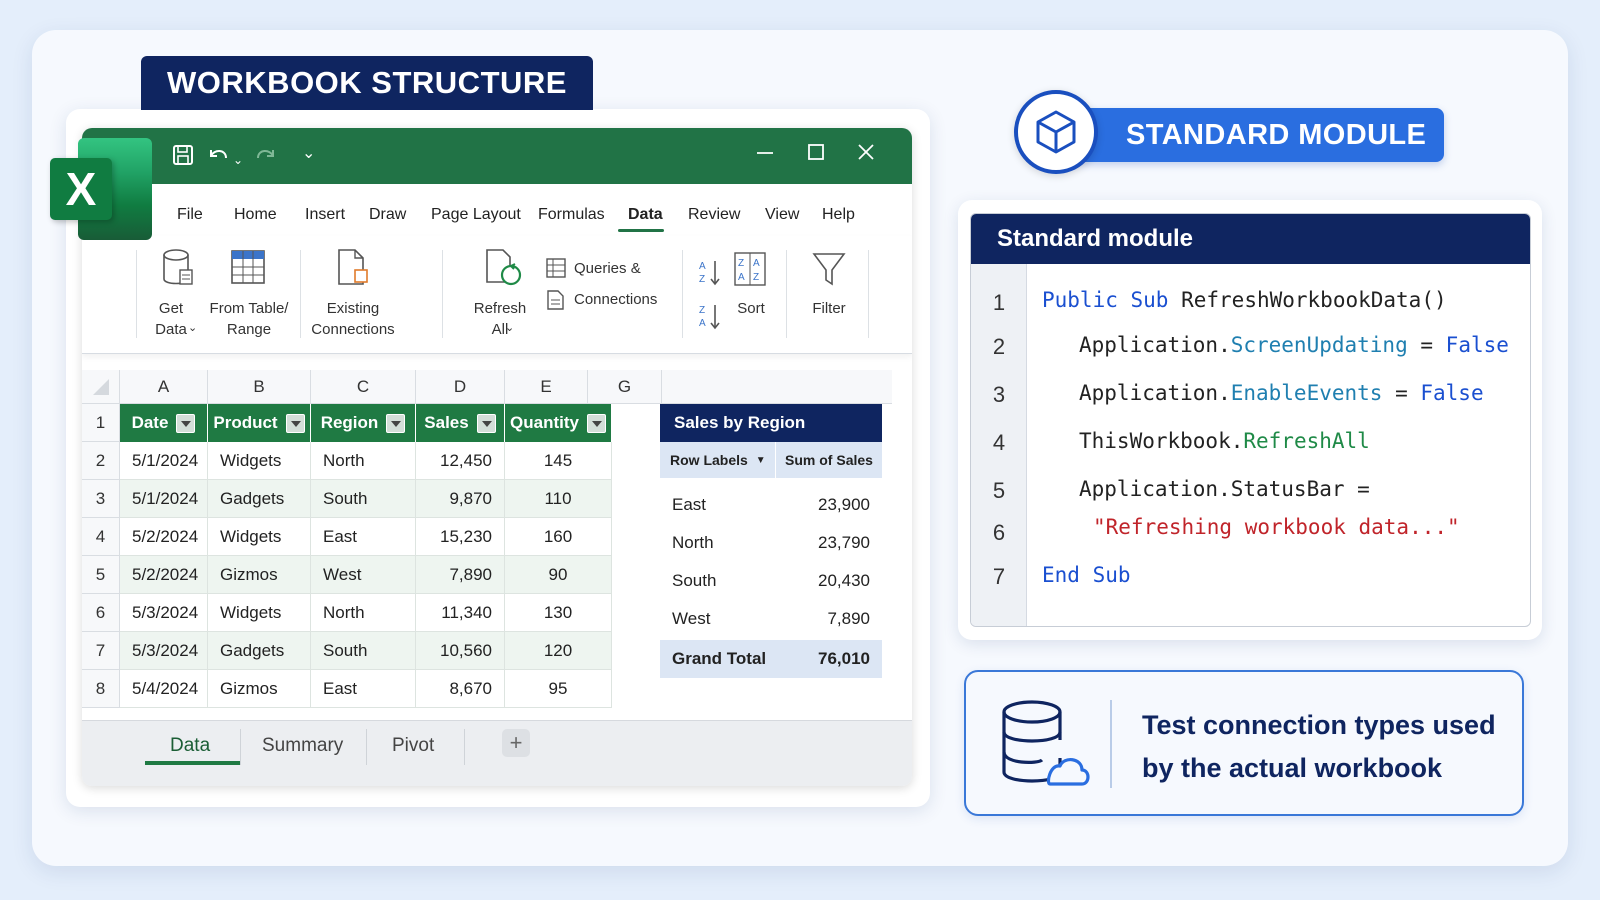  What do you see at coordinates (387, 215) in the screenshot?
I see `menu-draw: Draw` at bounding box center [387, 215].